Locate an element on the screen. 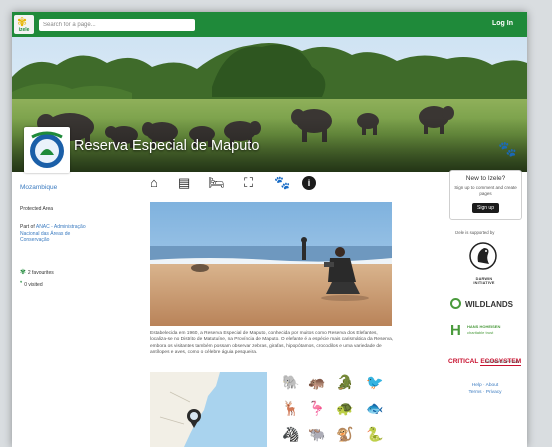 The height and width of the screenshot is (447, 552). terms-link: Terms is located at coordinates (474, 392).